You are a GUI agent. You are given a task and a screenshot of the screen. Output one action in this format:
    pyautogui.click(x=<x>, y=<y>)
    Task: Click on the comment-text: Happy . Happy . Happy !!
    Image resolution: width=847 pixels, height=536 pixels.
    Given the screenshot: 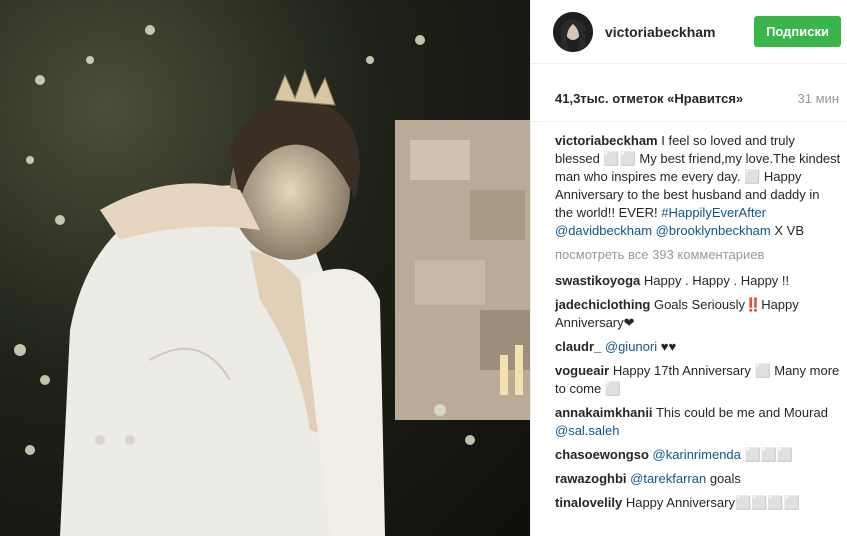 What is the action you would take?
    pyautogui.click(x=716, y=280)
    